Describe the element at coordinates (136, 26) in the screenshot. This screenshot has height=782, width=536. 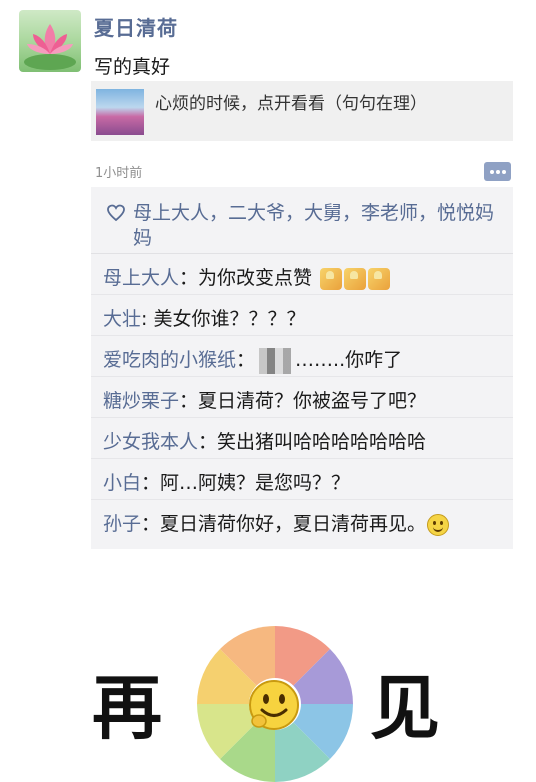
I see `post-author-name: 夏日清荷` at that location.